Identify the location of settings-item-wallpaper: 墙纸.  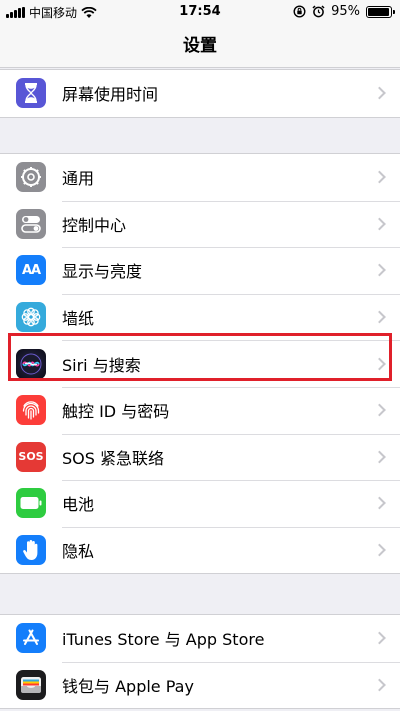
(200, 317).